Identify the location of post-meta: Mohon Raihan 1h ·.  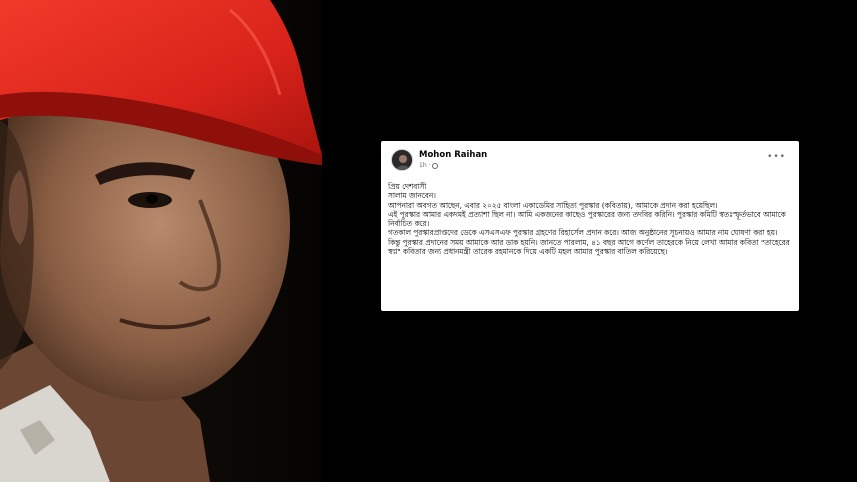
(453, 158).